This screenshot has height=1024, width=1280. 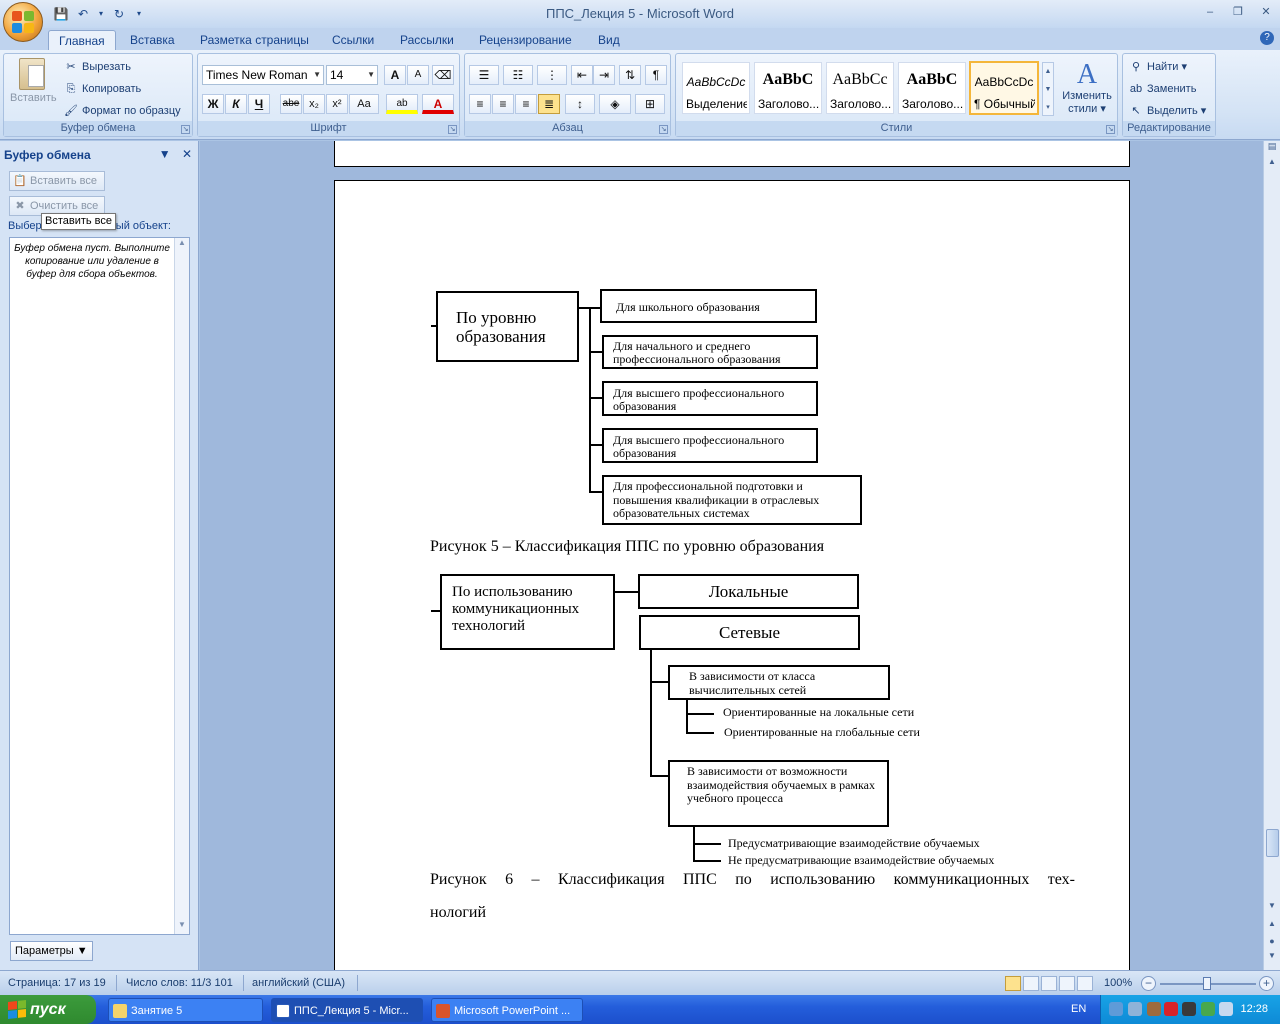 I want to click on align-left-button: ≡, so click(x=480, y=104).